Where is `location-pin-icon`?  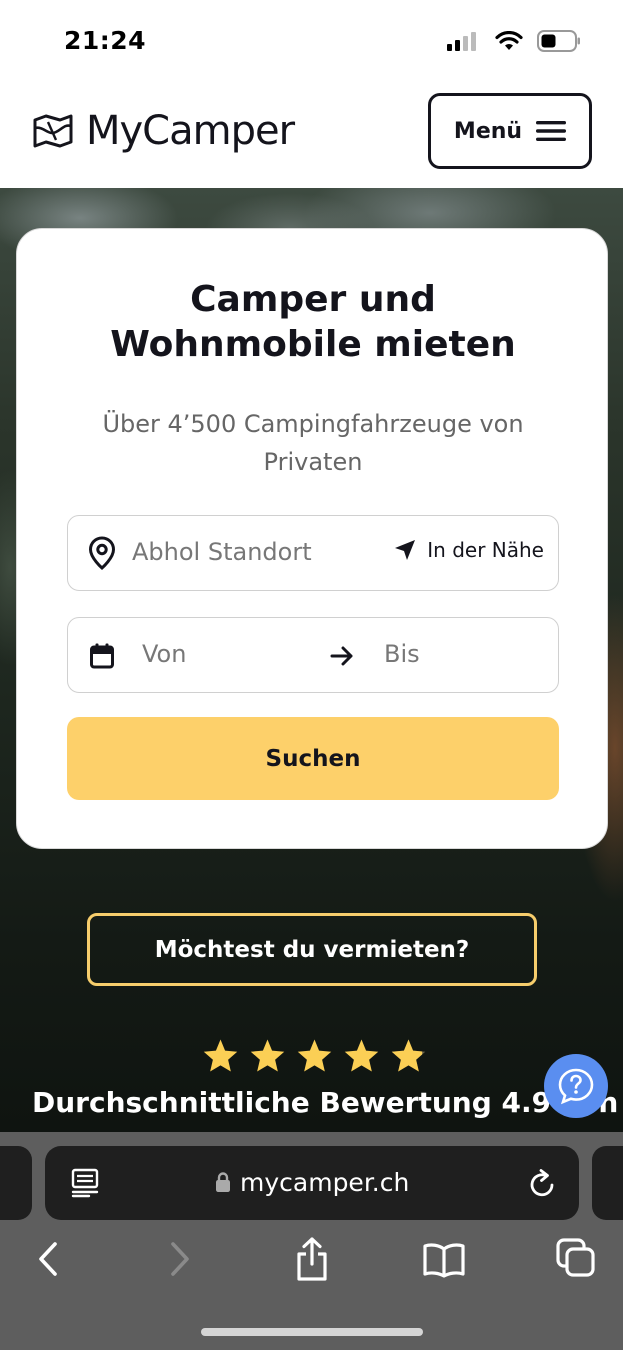 location-pin-icon is located at coordinates (102, 553).